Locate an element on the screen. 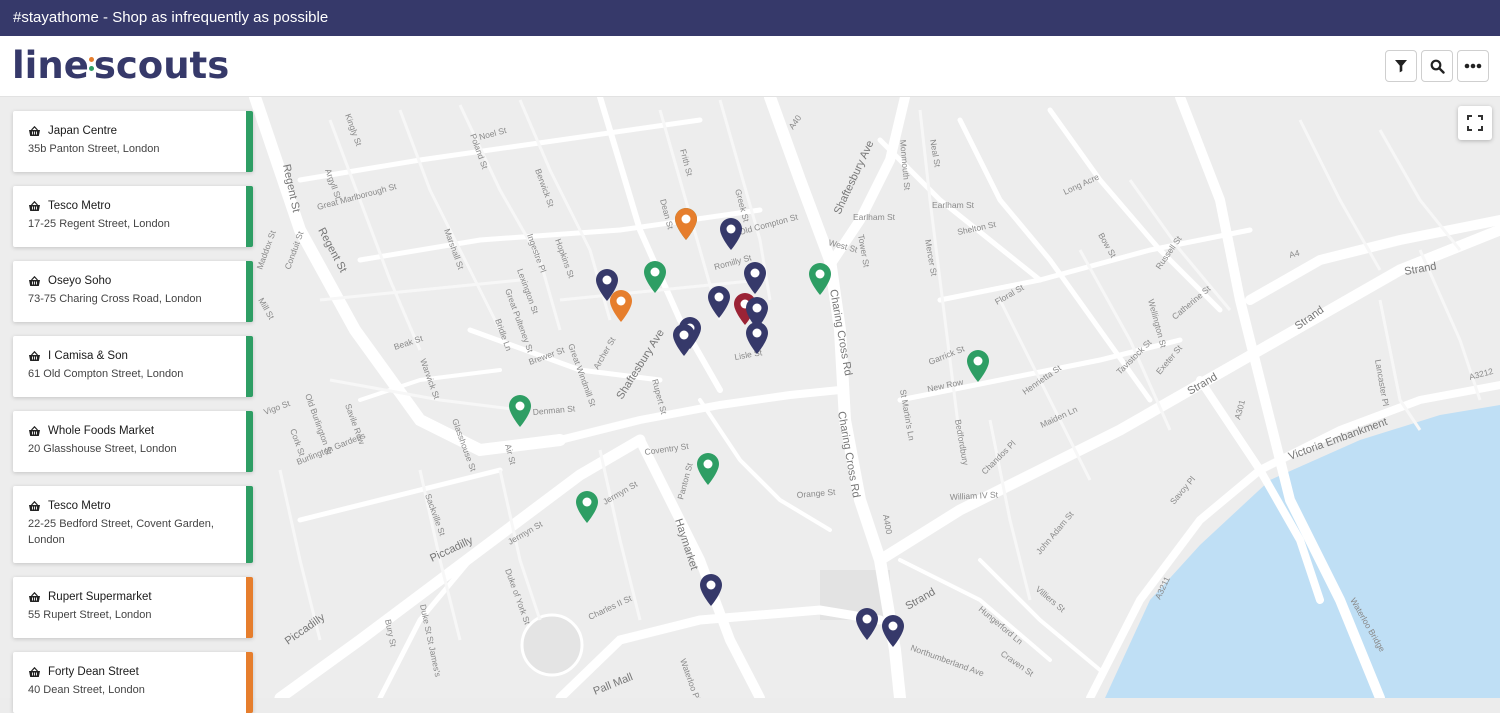 The image size is (1500, 713). store-name-row: Whole Foods Market is located at coordinates (131, 431).